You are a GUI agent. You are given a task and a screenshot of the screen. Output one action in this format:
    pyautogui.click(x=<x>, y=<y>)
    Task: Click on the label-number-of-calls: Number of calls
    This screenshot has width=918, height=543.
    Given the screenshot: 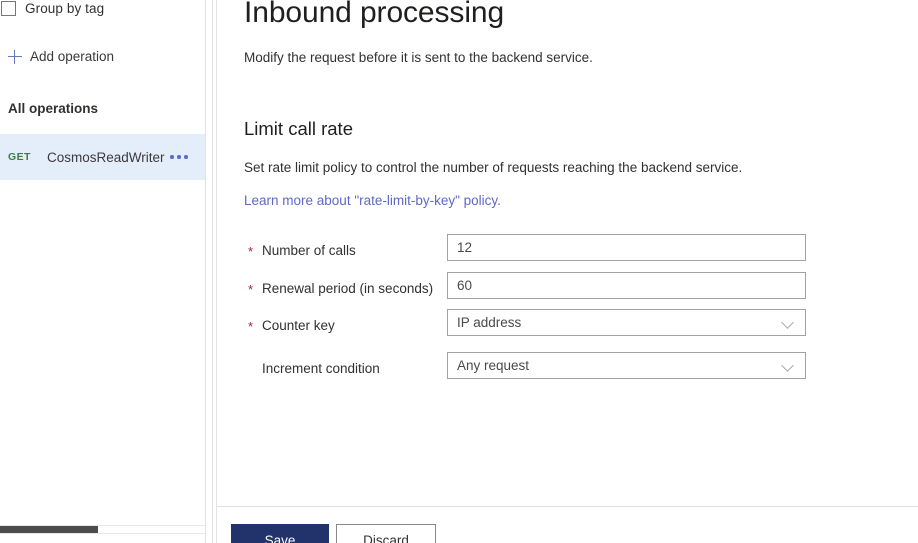 What is the action you would take?
    pyautogui.click(x=309, y=250)
    